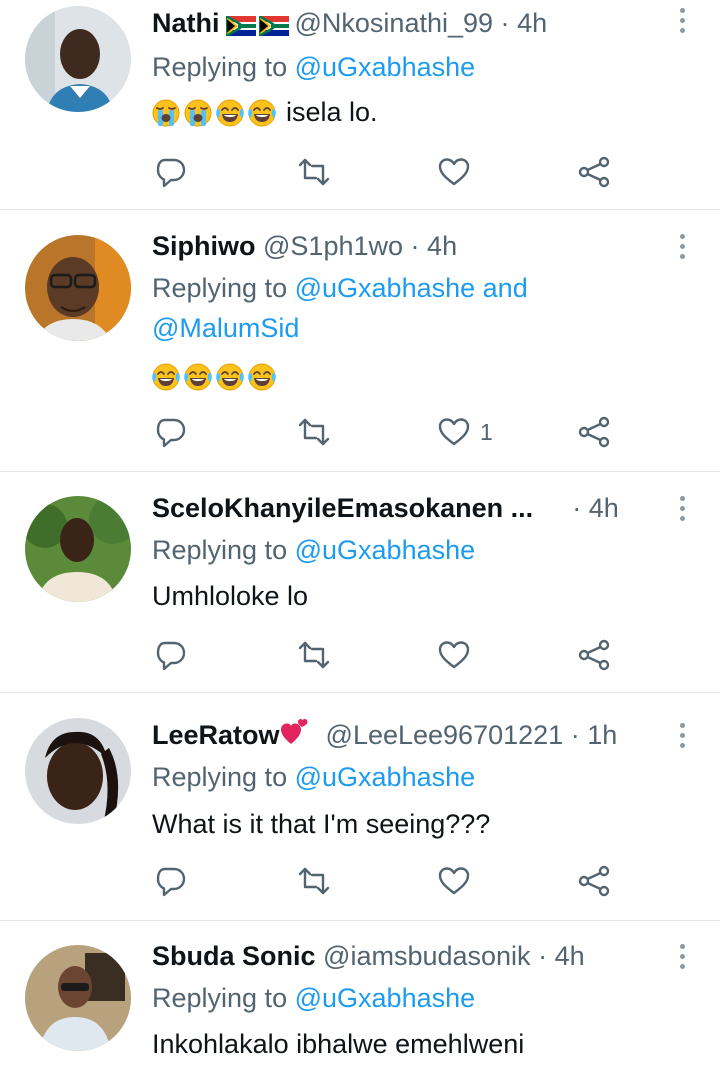 This screenshot has height=1068, width=720. I want to click on author-handle: @Nkosinathi_99, so click(394, 23).